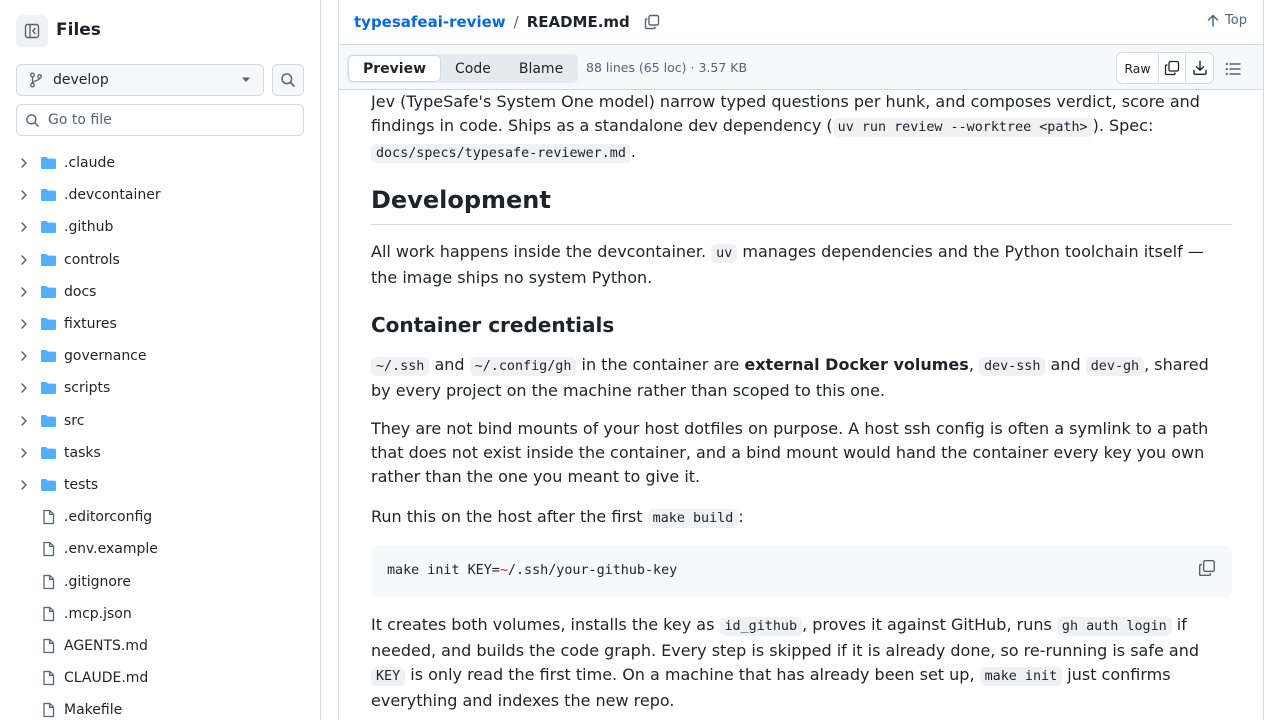 Image resolution: width=1280 pixels, height=720 pixels. What do you see at coordinates (493, 325) in the screenshot?
I see `heading-container-credentials: Container credentials` at bounding box center [493, 325].